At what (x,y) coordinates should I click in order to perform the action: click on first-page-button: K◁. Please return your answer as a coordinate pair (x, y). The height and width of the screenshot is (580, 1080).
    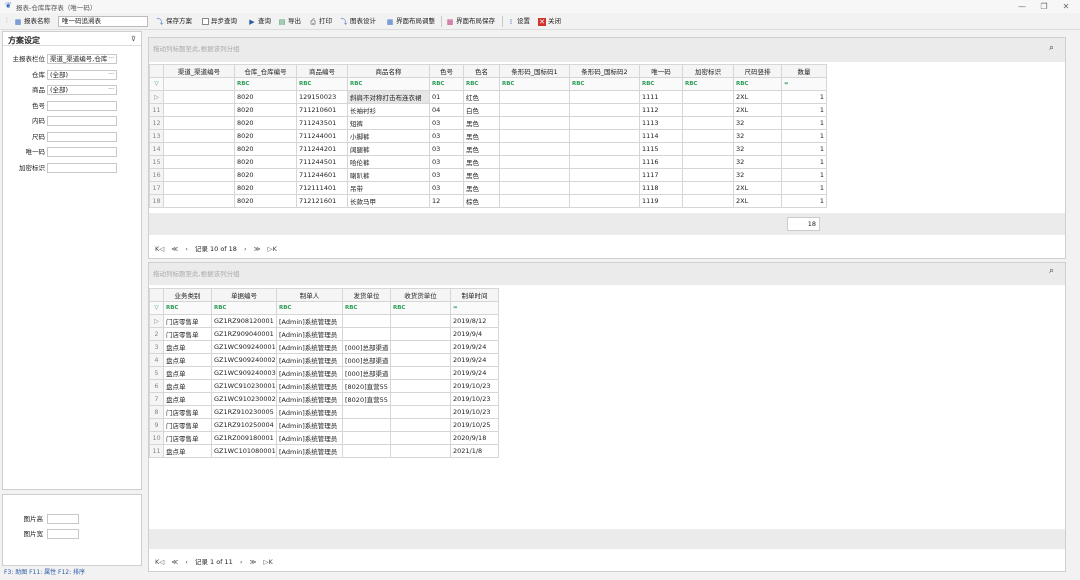
    Looking at the image, I should click on (159, 249).